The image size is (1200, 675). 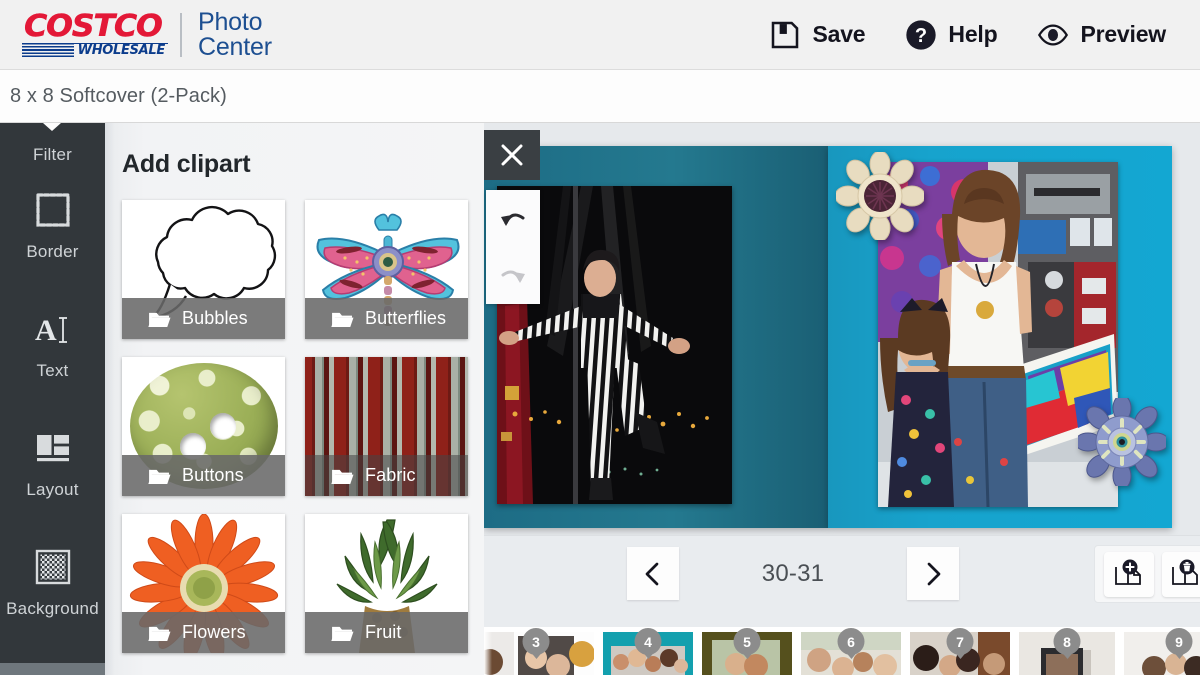 What do you see at coordinates (851, 641) in the screenshot?
I see `thumbnail-number-badge: 6` at bounding box center [851, 641].